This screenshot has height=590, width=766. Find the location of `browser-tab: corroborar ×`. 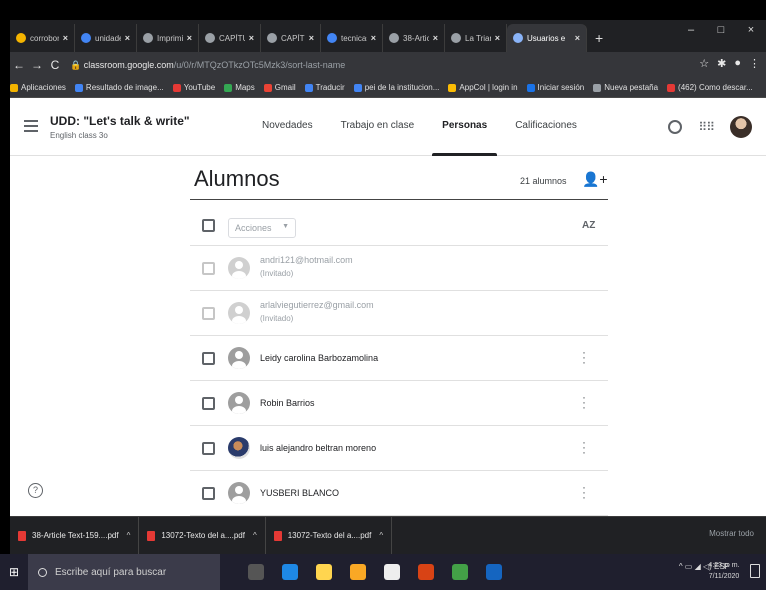

browser-tab: corroborar × is located at coordinates (42, 38).